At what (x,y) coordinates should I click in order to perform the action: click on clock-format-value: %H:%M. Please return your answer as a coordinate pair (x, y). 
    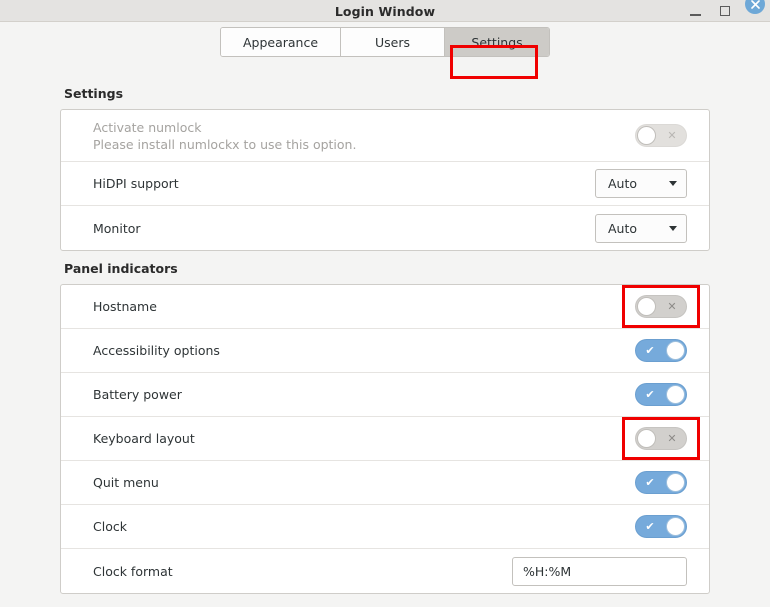
    Looking at the image, I should click on (547, 571).